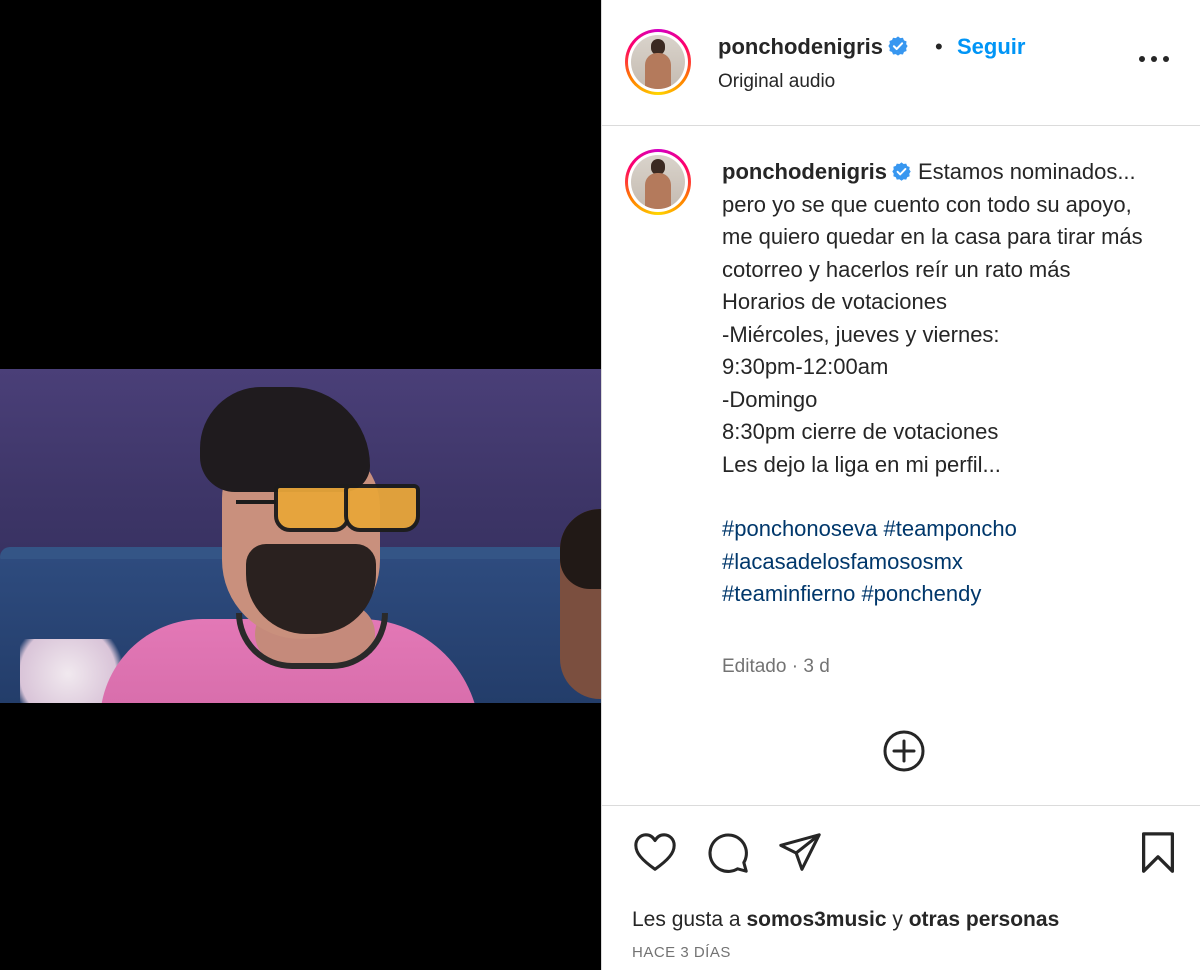 This screenshot has height=970, width=1200. What do you see at coordinates (799, 528) in the screenshot?
I see `hashtag-link: #ponchonoseva` at bounding box center [799, 528].